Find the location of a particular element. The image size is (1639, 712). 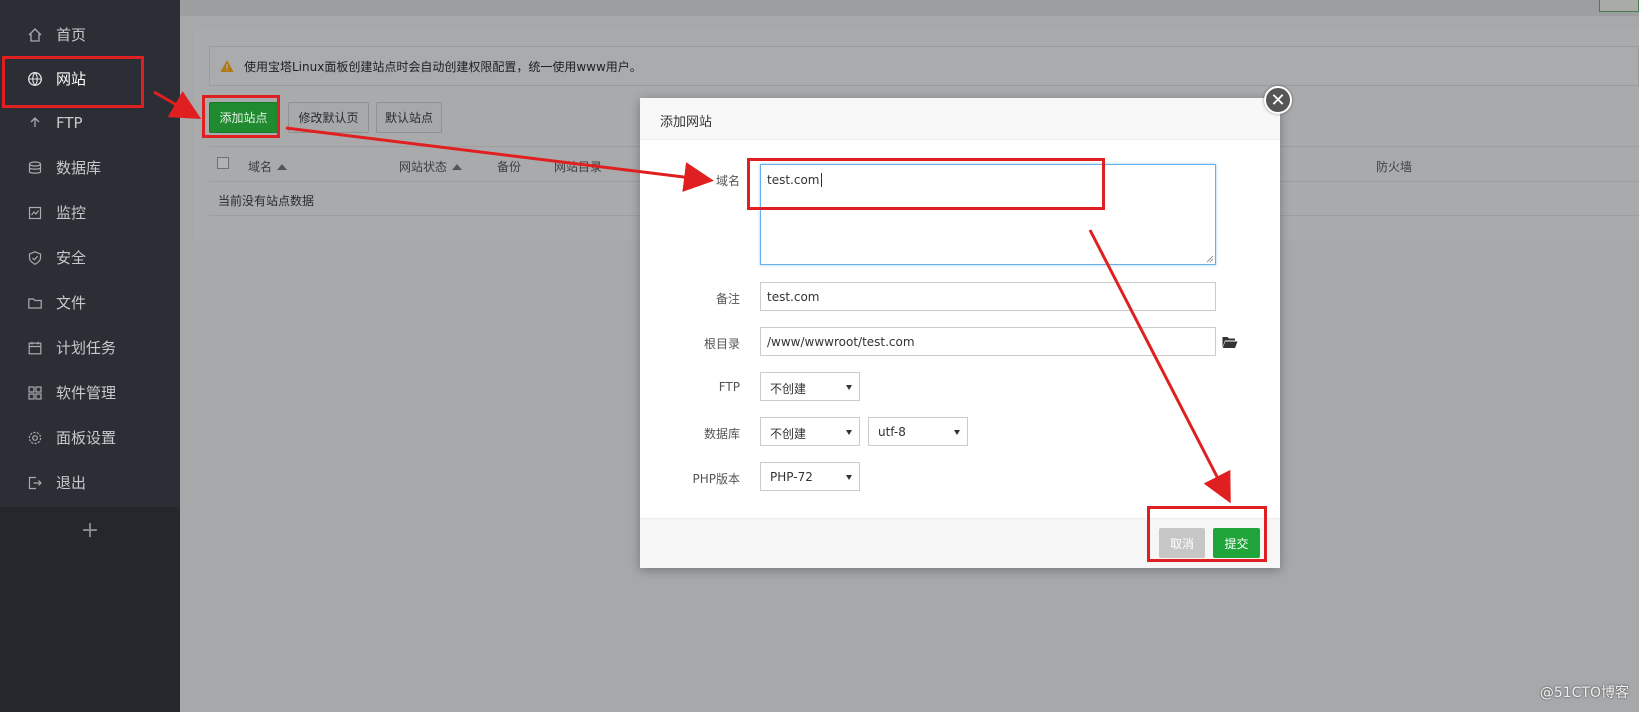

sidebar-item-settings: 面板设置 is located at coordinates (90, 437).